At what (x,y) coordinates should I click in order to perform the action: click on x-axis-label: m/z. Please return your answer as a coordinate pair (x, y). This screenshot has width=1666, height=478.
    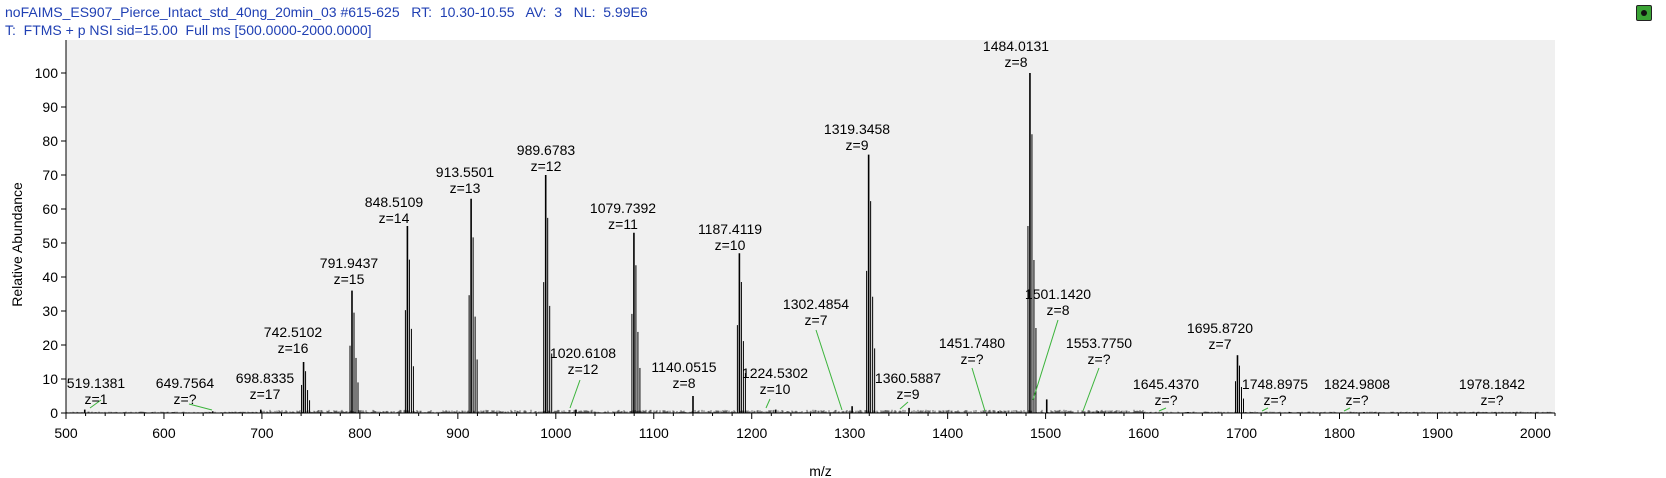
    Looking at the image, I should click on (820, 470).